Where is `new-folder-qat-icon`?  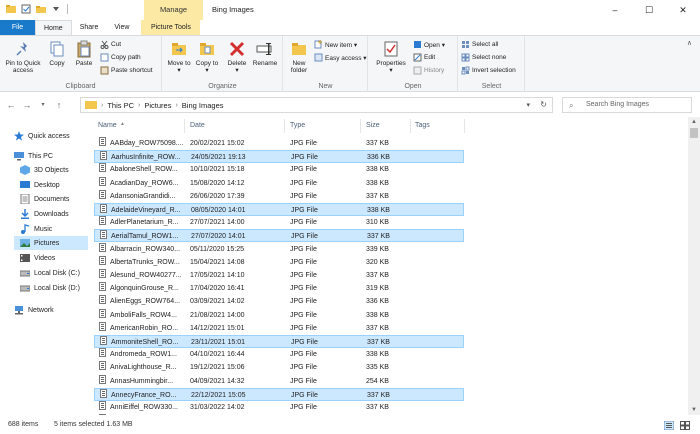 new-folder-qat-icon is located at coordinates (41, 9).